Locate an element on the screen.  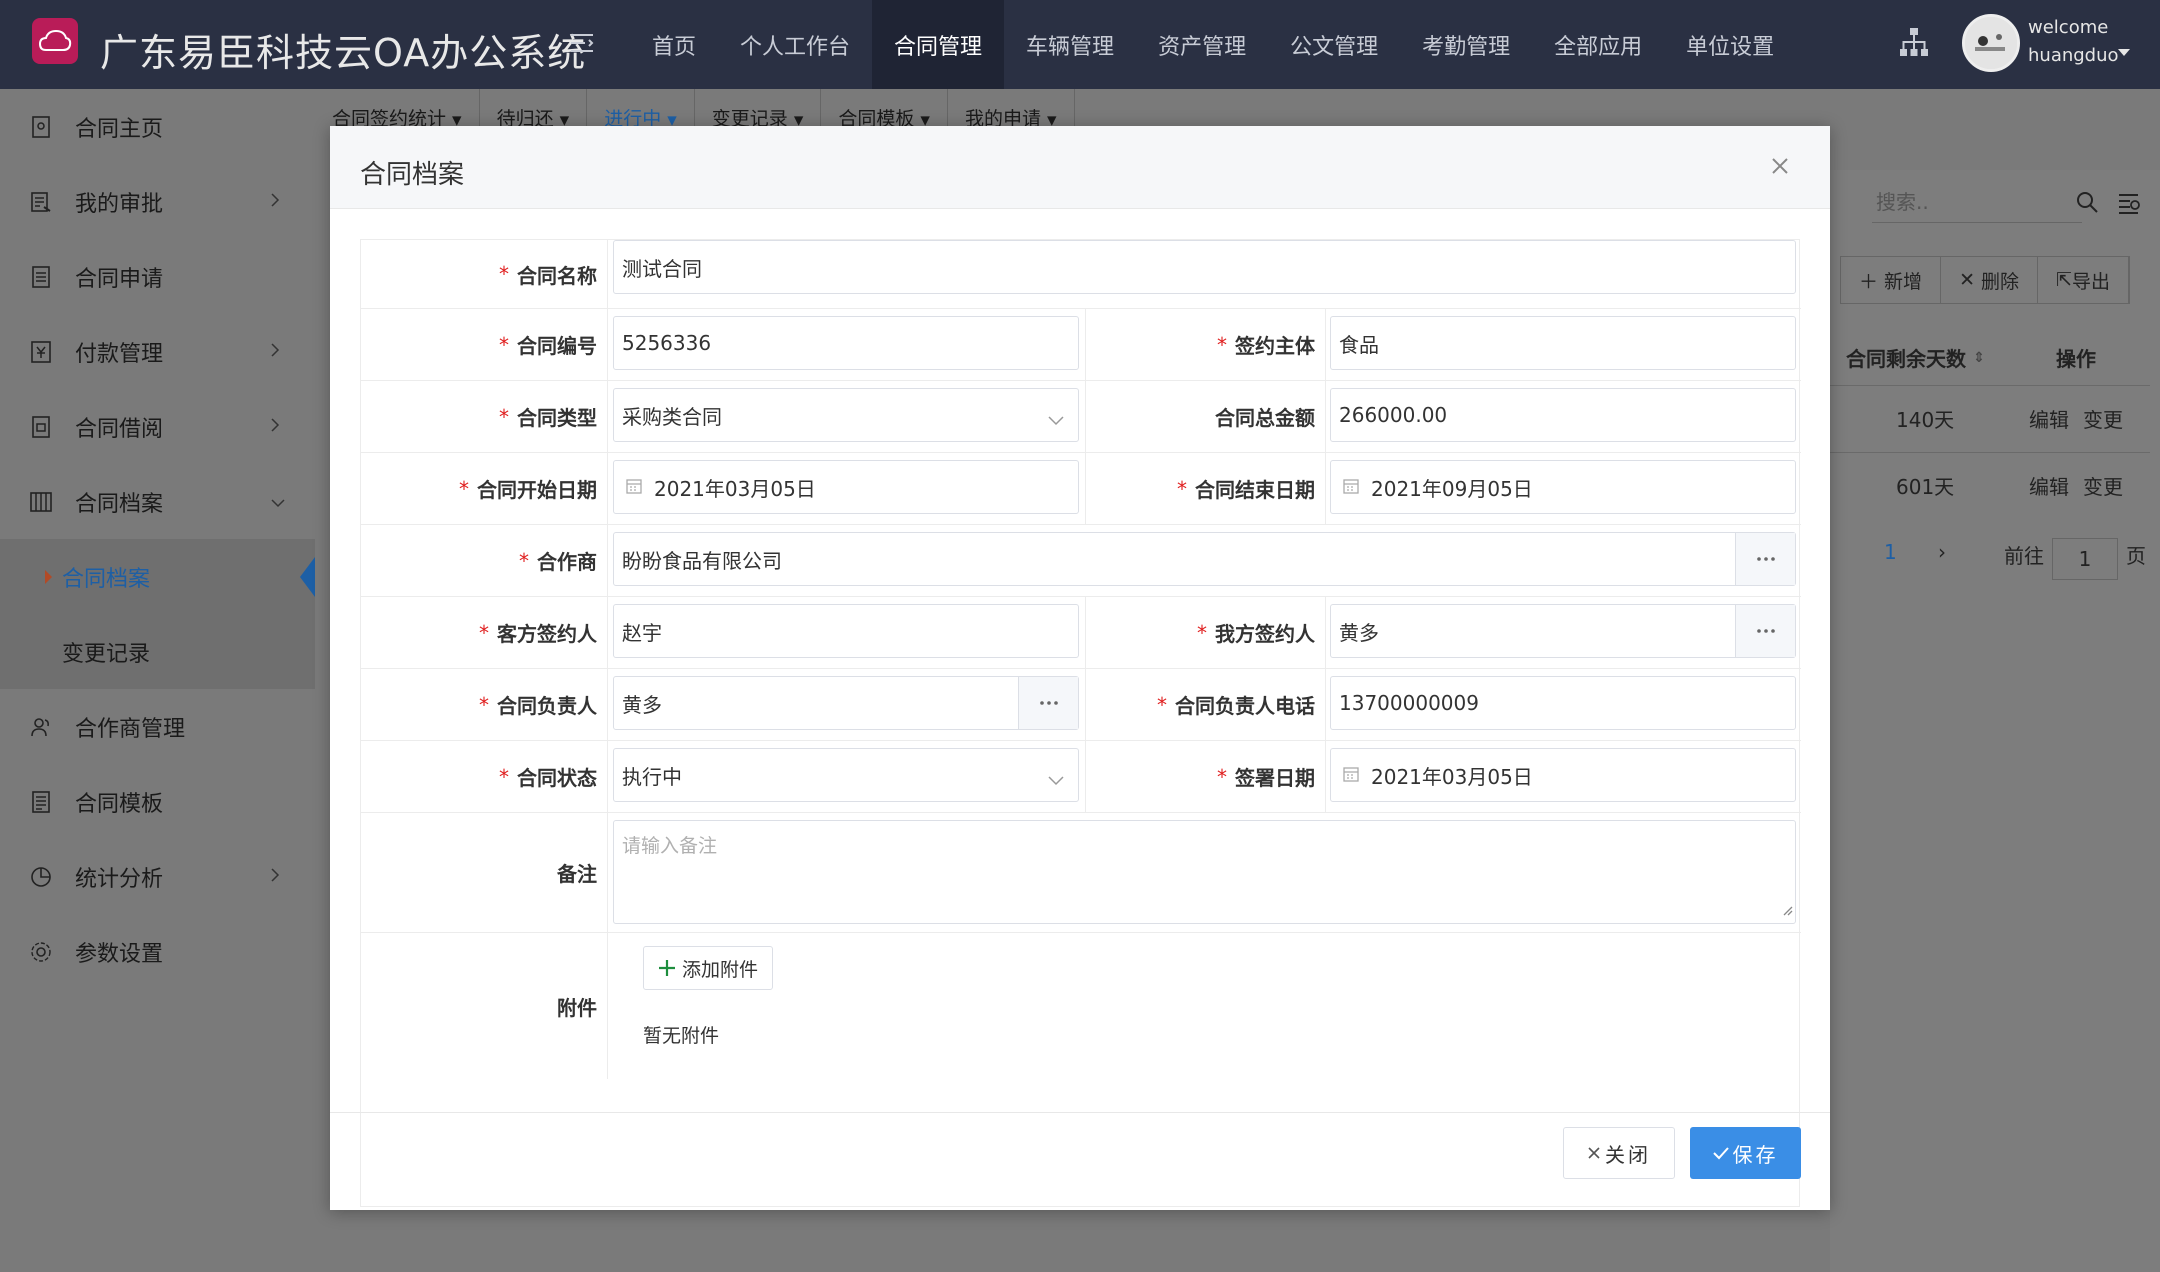
start-date-picker: 2021年03月05日 is located at coordinates (846, 487).